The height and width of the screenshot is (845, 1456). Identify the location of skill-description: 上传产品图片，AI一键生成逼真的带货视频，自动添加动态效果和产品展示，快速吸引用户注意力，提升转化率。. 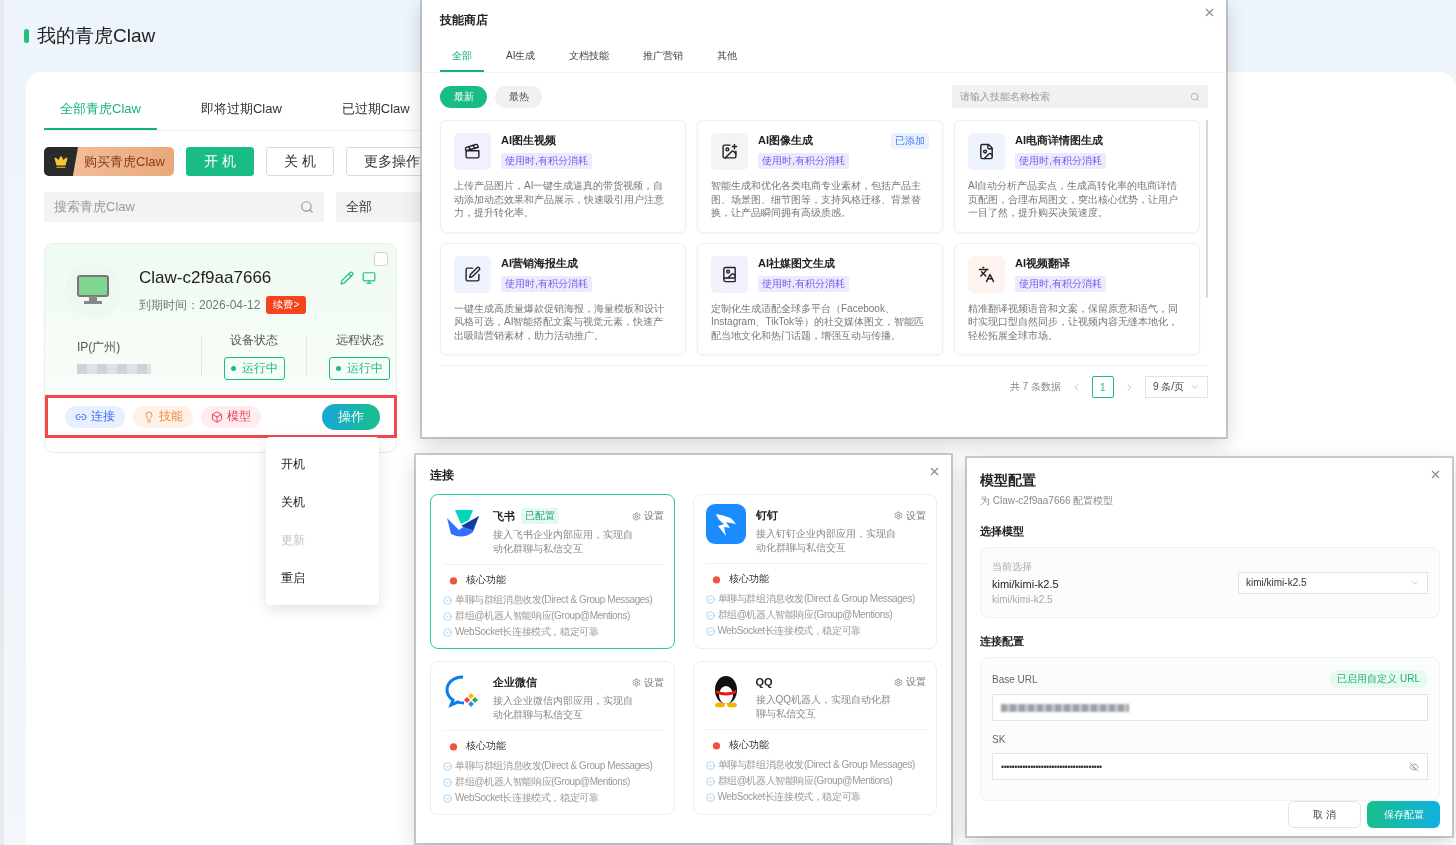
(559, 199).